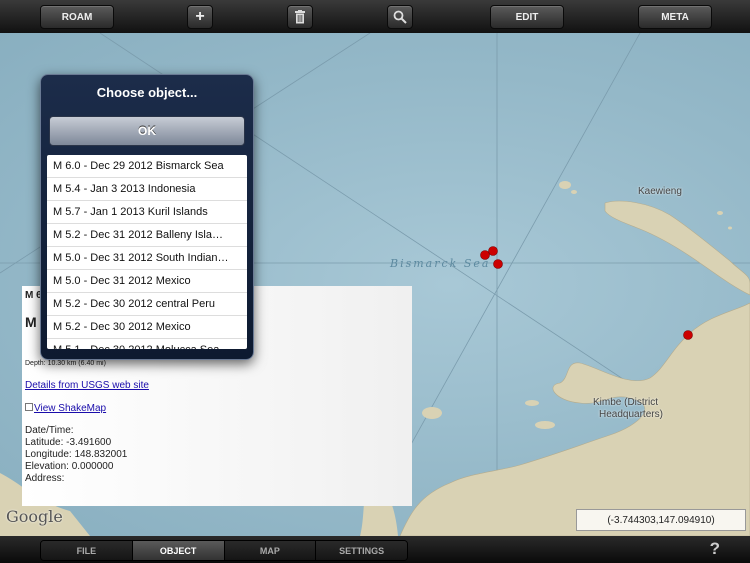  What do you see at coordinates (200, 17) in the screenshot?
I see `add-button: +` at bounding box center [200, 17].